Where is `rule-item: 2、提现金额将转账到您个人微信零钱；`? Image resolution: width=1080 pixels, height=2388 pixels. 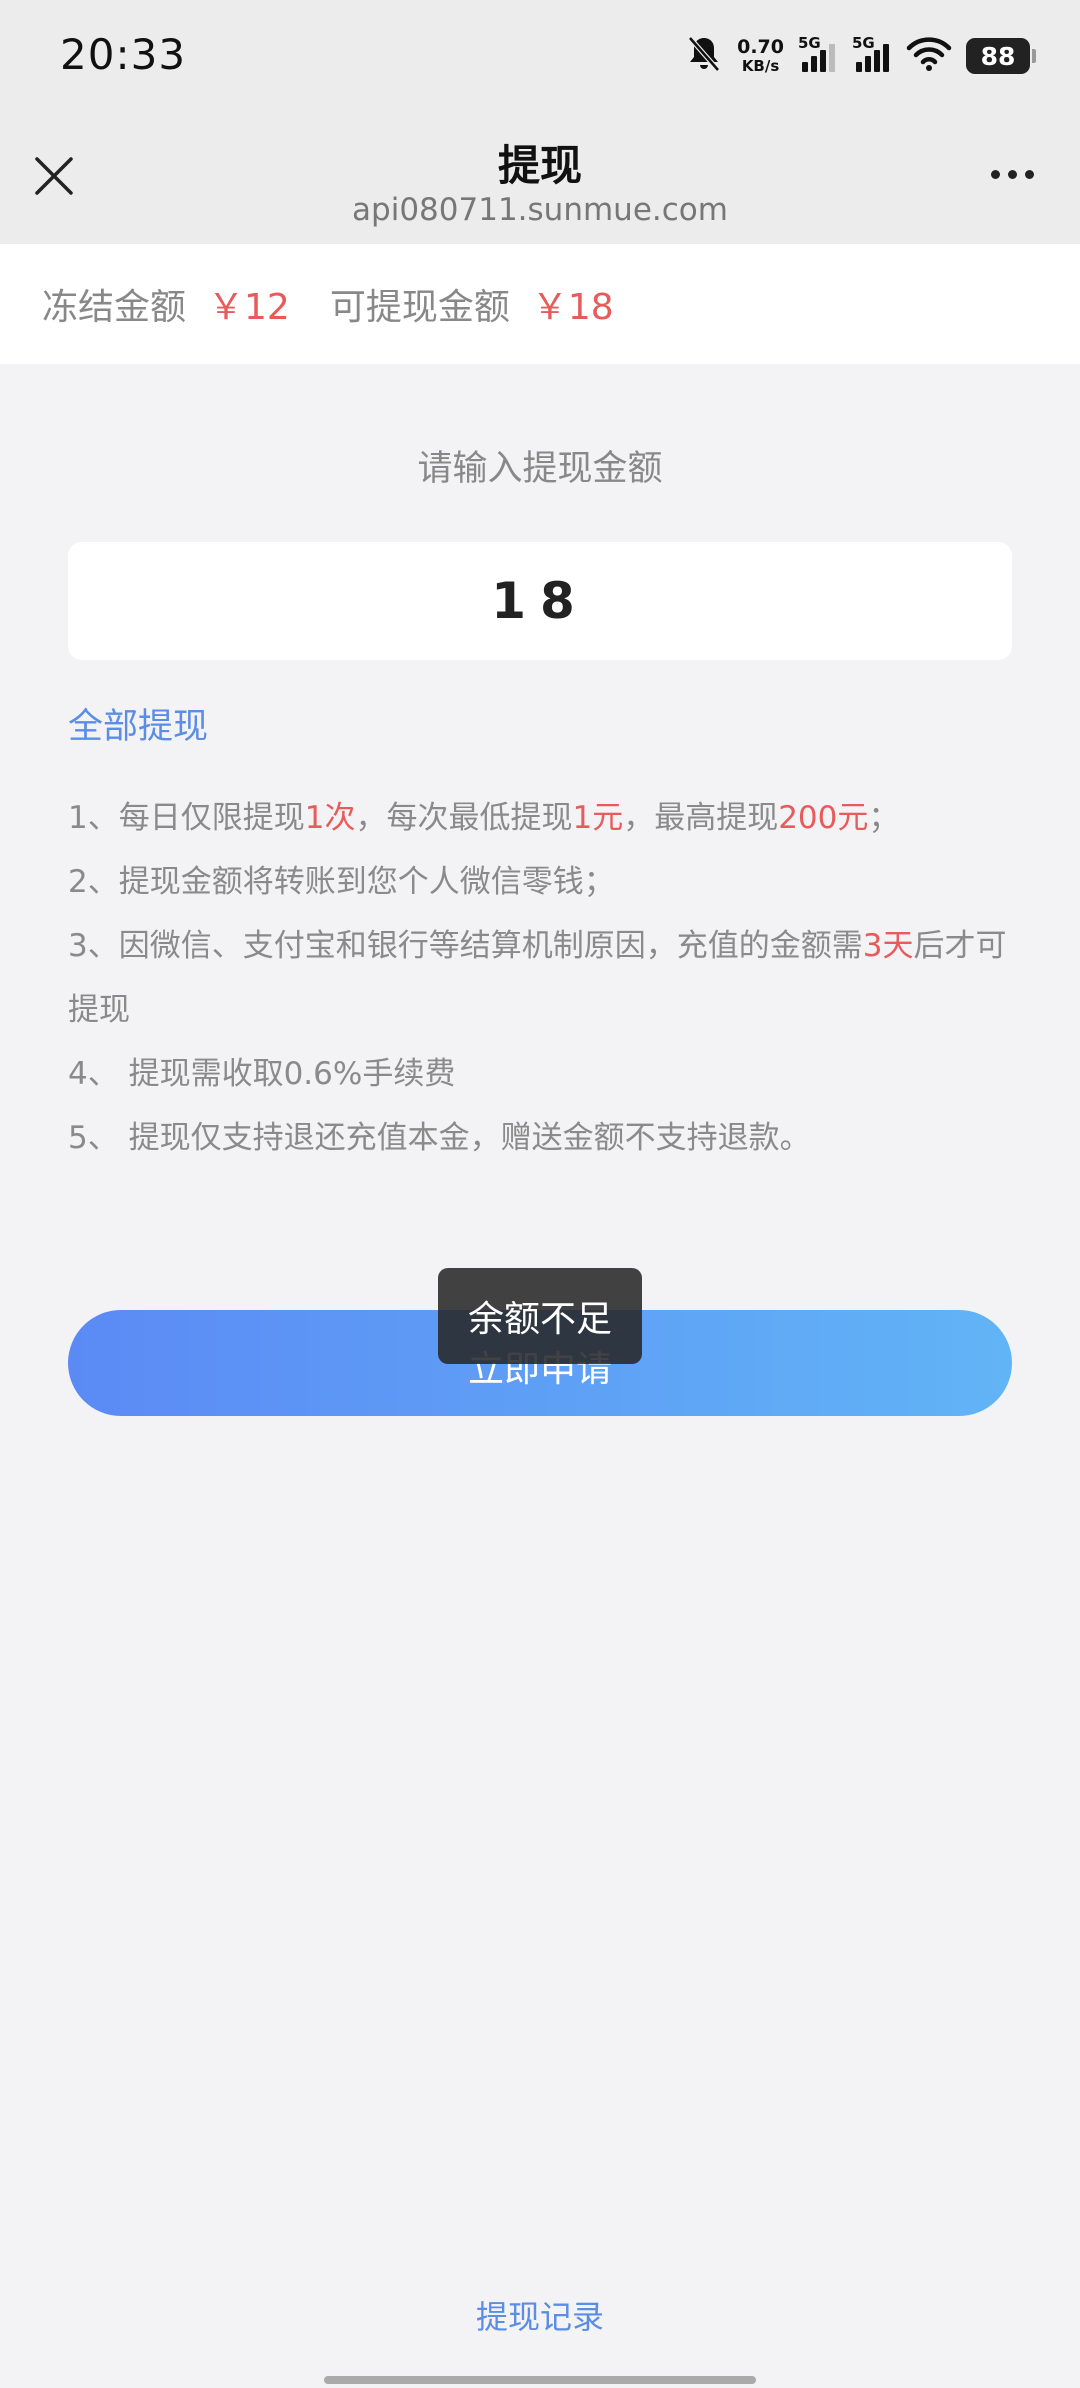
rule-item: 2、提现金额将转账到您个人微信零钱； is located at coordinates (341, 882).